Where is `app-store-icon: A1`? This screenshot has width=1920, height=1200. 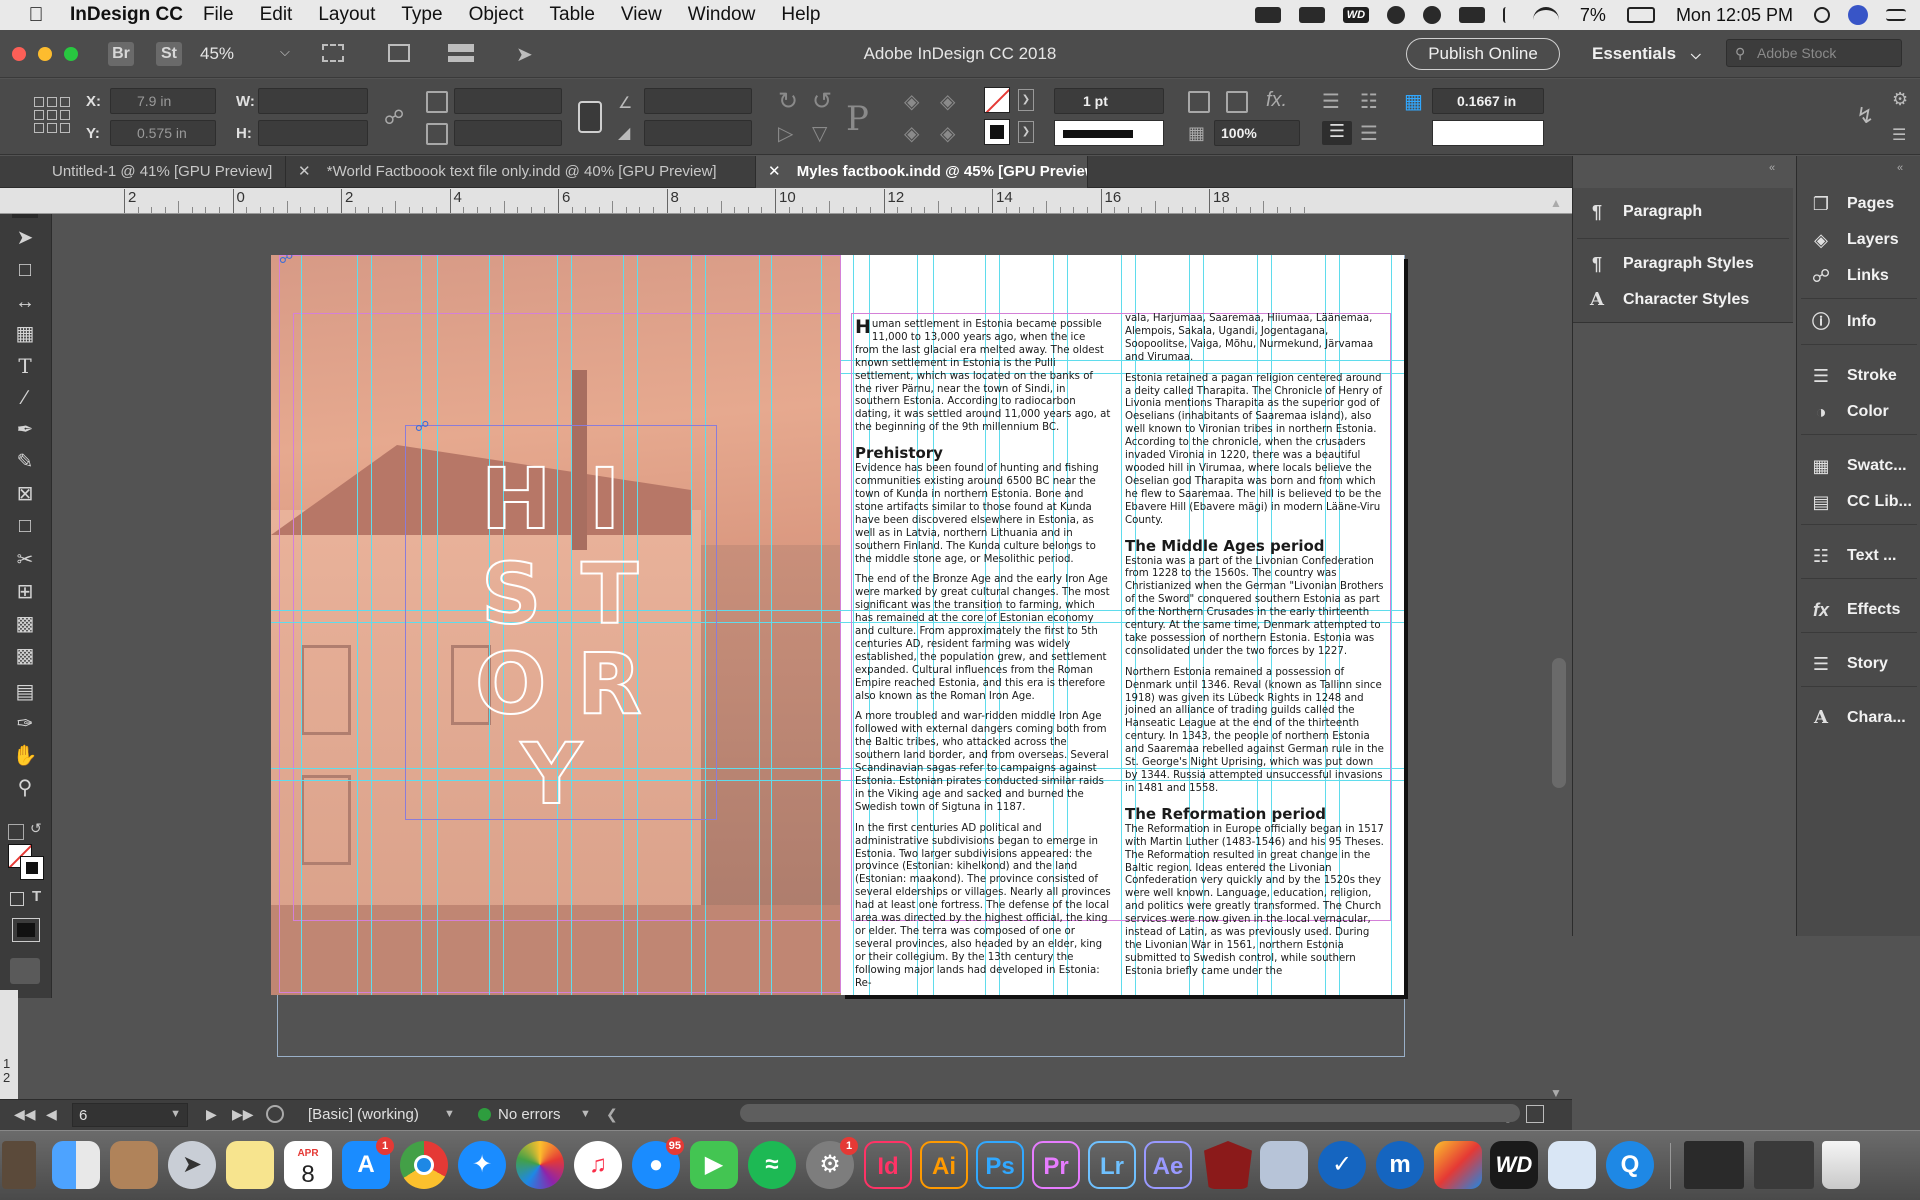
app-store-icon: A1 is located at coordinates (368, 1163).